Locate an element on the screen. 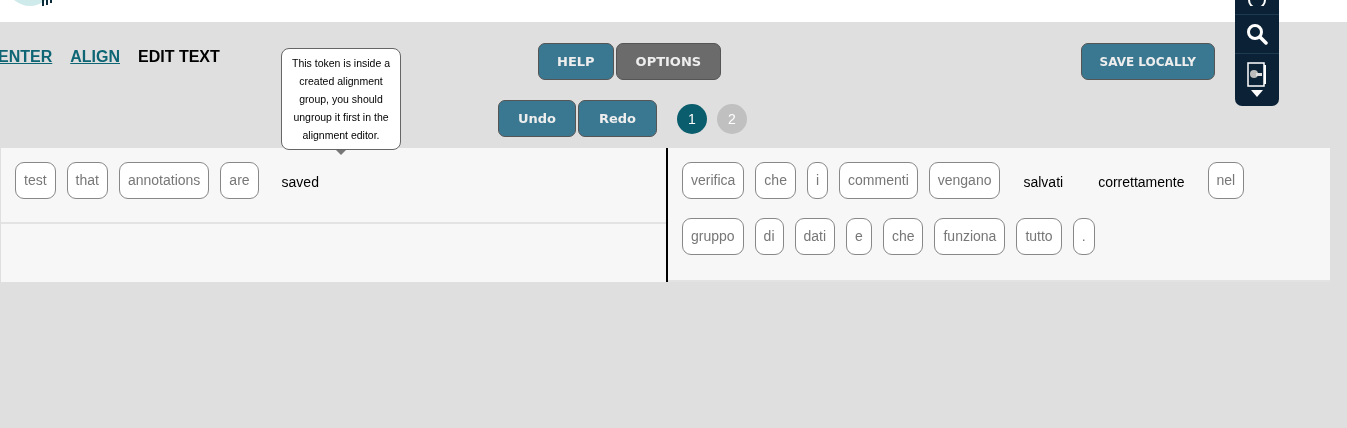 Image resolution: width=1347 pixels, height=428 pixels. token-chip: commenti is located at coordinates (878, 180).